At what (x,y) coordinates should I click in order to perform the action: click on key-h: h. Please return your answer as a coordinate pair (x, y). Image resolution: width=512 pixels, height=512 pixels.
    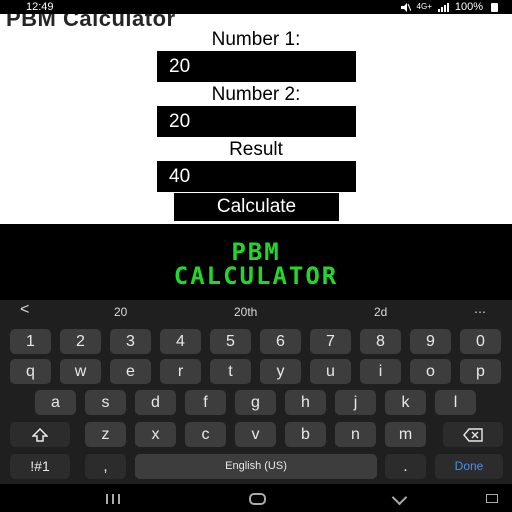
    Looking at the image, I should click on (305, 402).